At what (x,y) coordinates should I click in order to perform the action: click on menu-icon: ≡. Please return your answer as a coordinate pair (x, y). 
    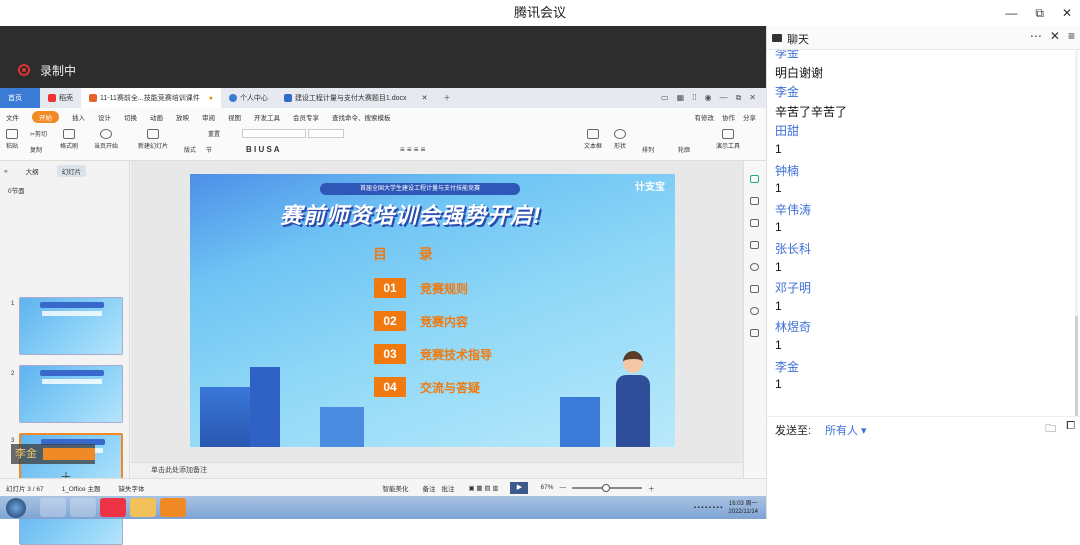
    Looking at the image, I should click on (1071, 36).